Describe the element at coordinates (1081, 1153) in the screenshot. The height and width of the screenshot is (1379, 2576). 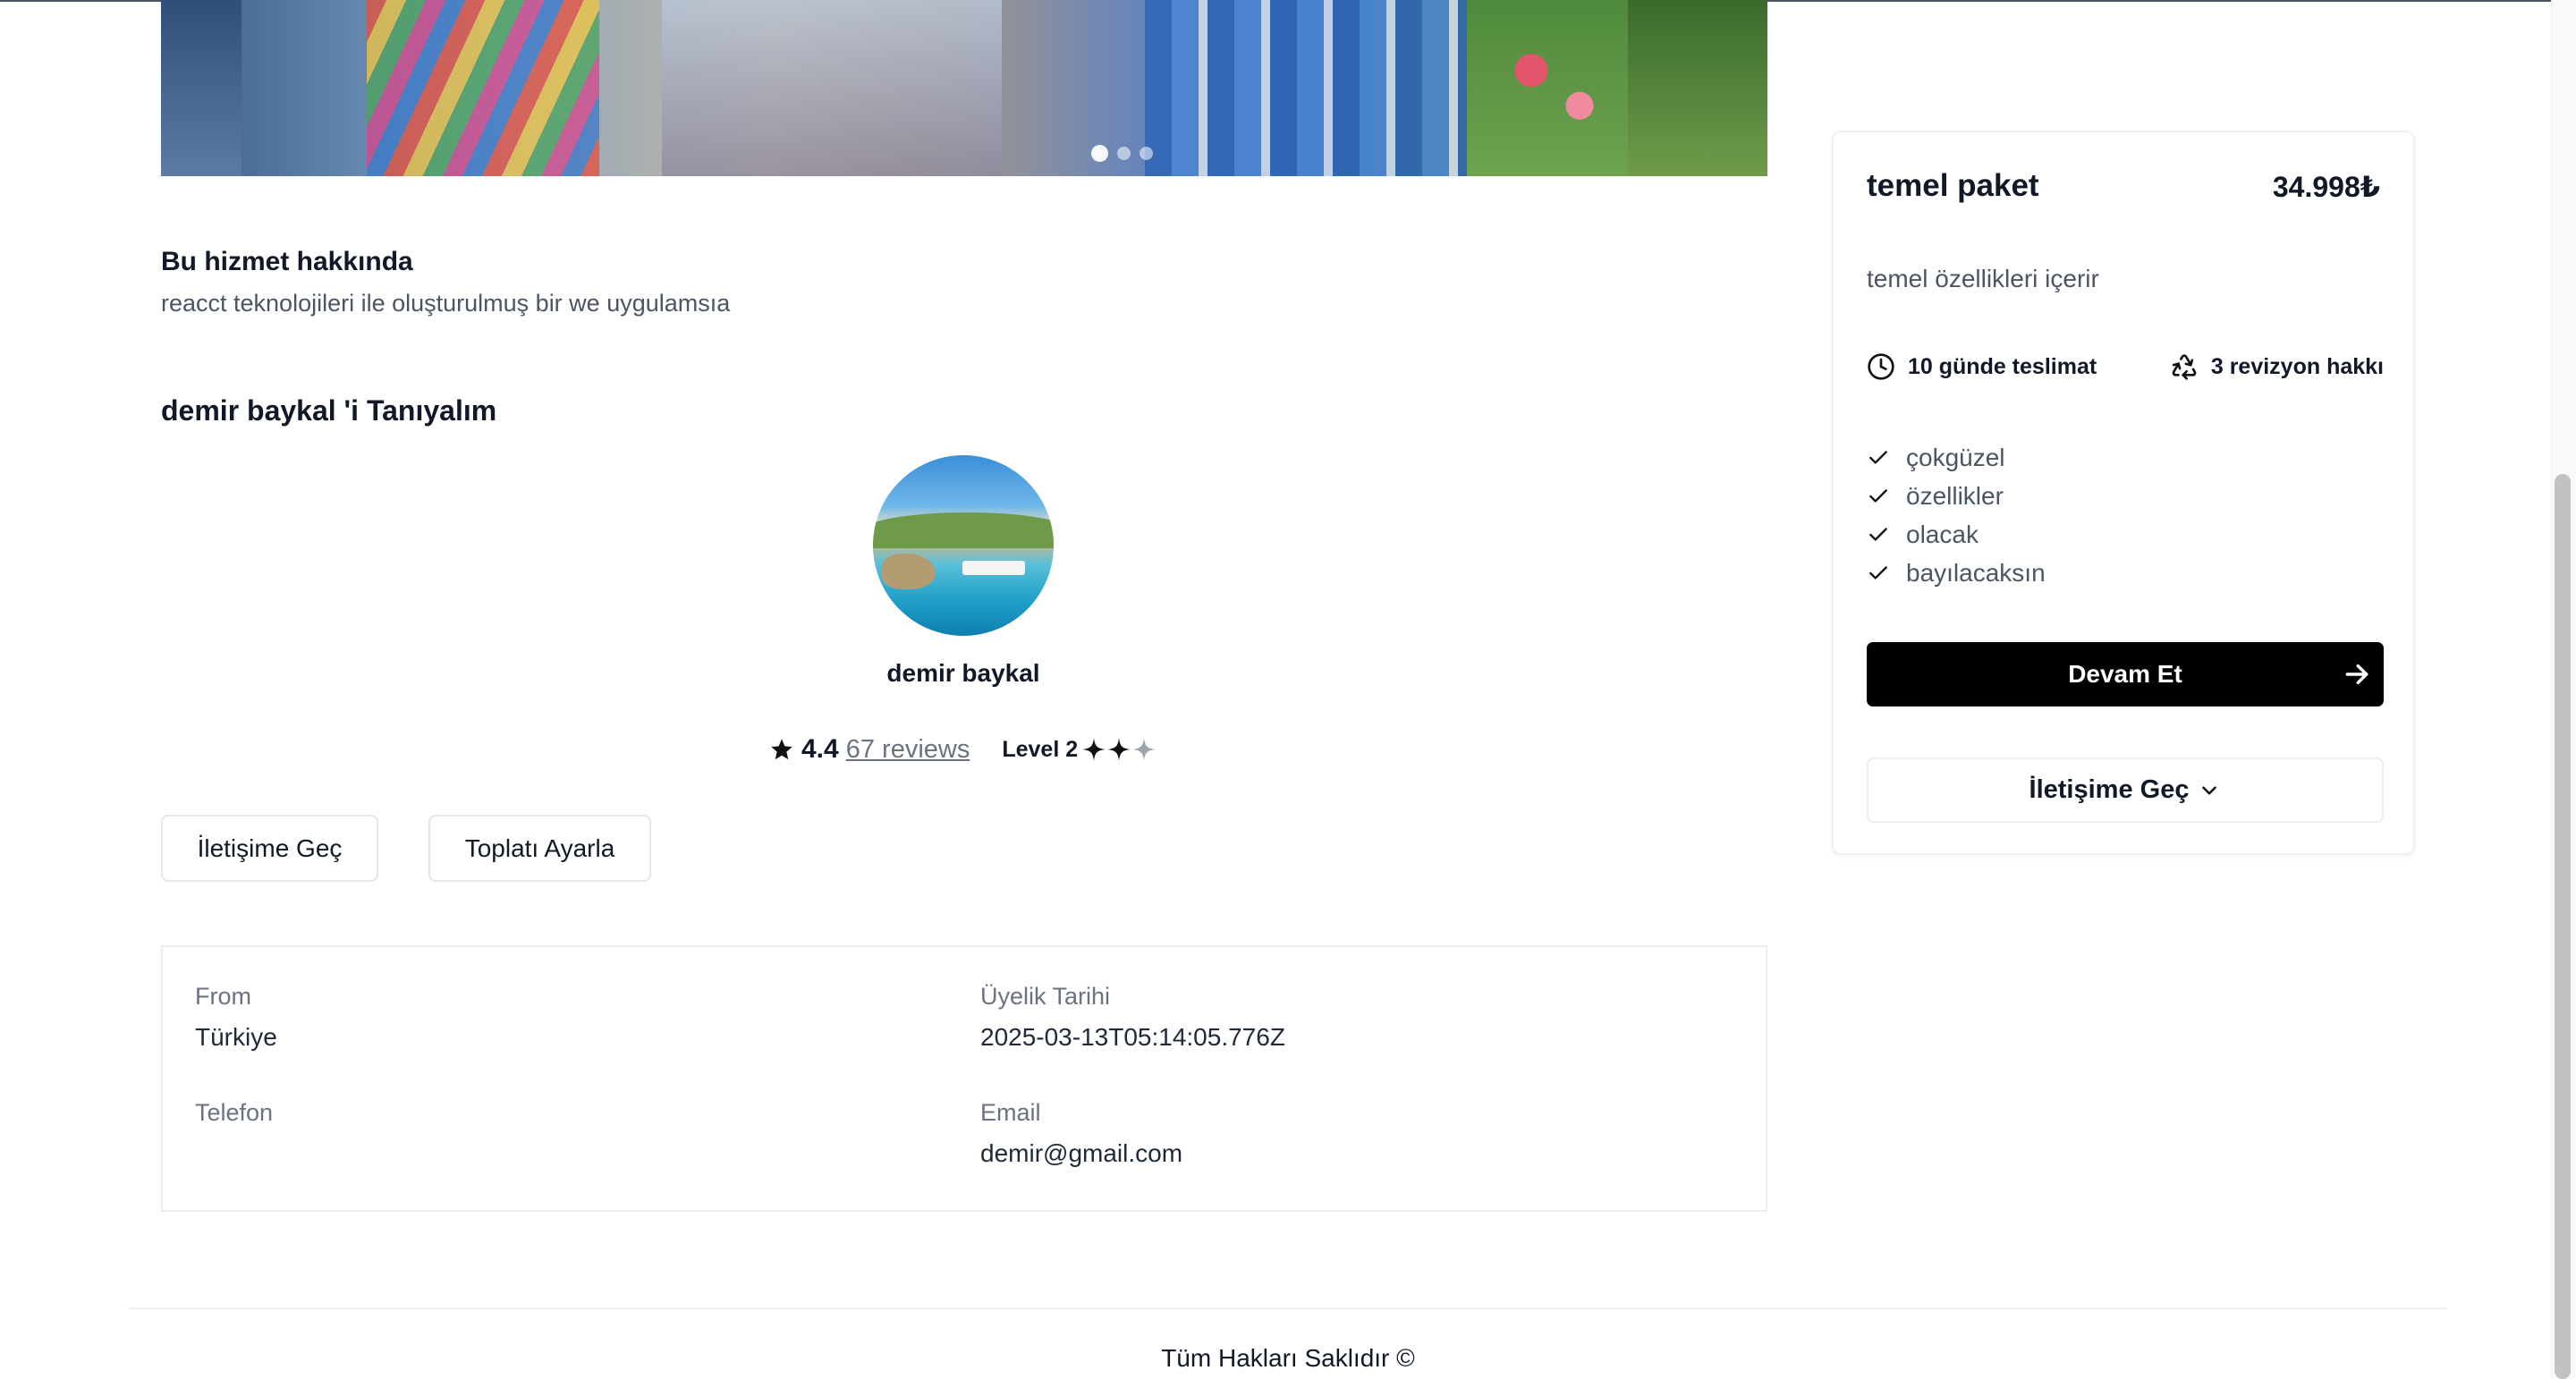
I see `email-value: demir@gmail.com` at that location.